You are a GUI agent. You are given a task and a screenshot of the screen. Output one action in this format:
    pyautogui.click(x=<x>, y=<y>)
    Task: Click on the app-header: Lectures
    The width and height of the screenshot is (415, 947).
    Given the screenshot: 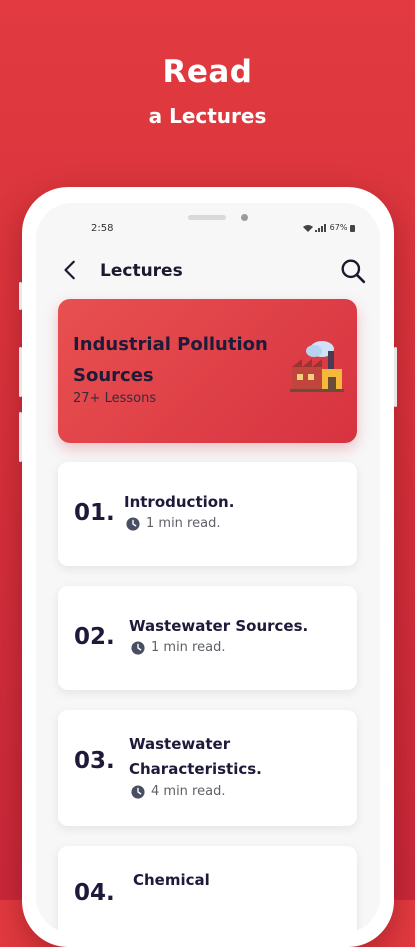 What is the action you would take?
    pyautogui.click(x=208, y=273)
    